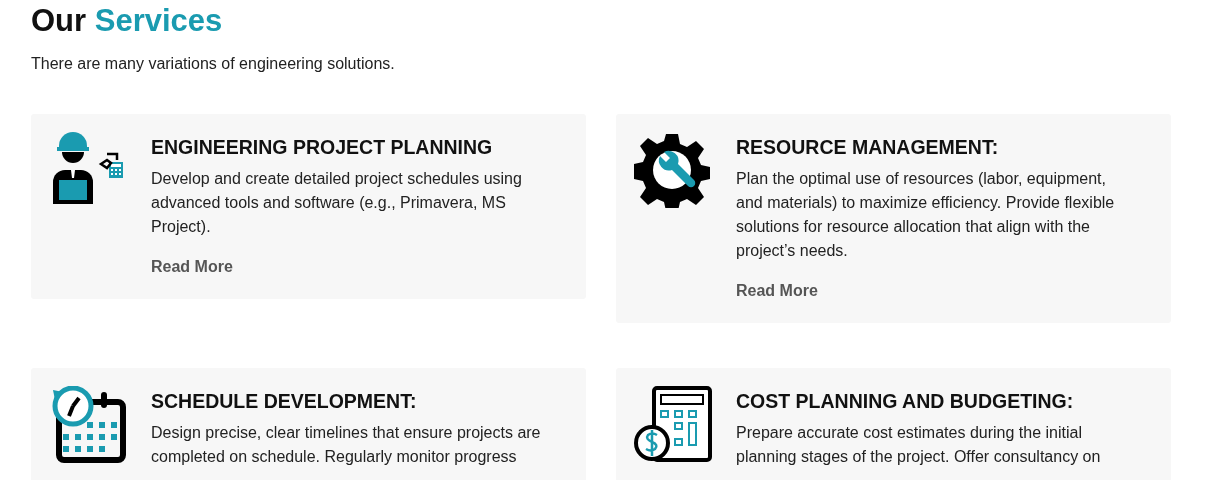  I want to click on service-title: SCHEDULE DEVELOPMENT:, so click(284, 401).